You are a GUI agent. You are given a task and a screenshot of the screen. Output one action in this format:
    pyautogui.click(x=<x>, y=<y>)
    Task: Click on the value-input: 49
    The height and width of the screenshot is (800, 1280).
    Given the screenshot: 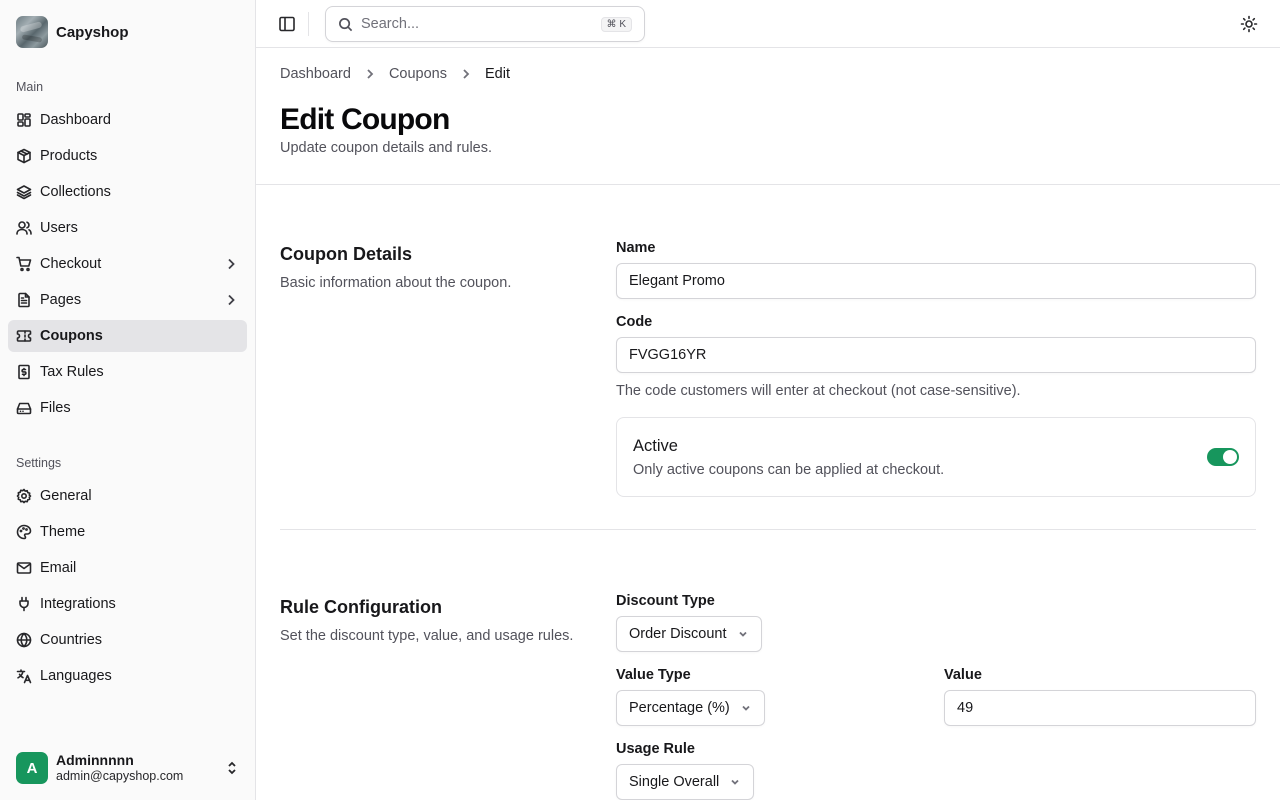 What is the action you would take?
    pyautogui.click(x=1100, y=708)
    